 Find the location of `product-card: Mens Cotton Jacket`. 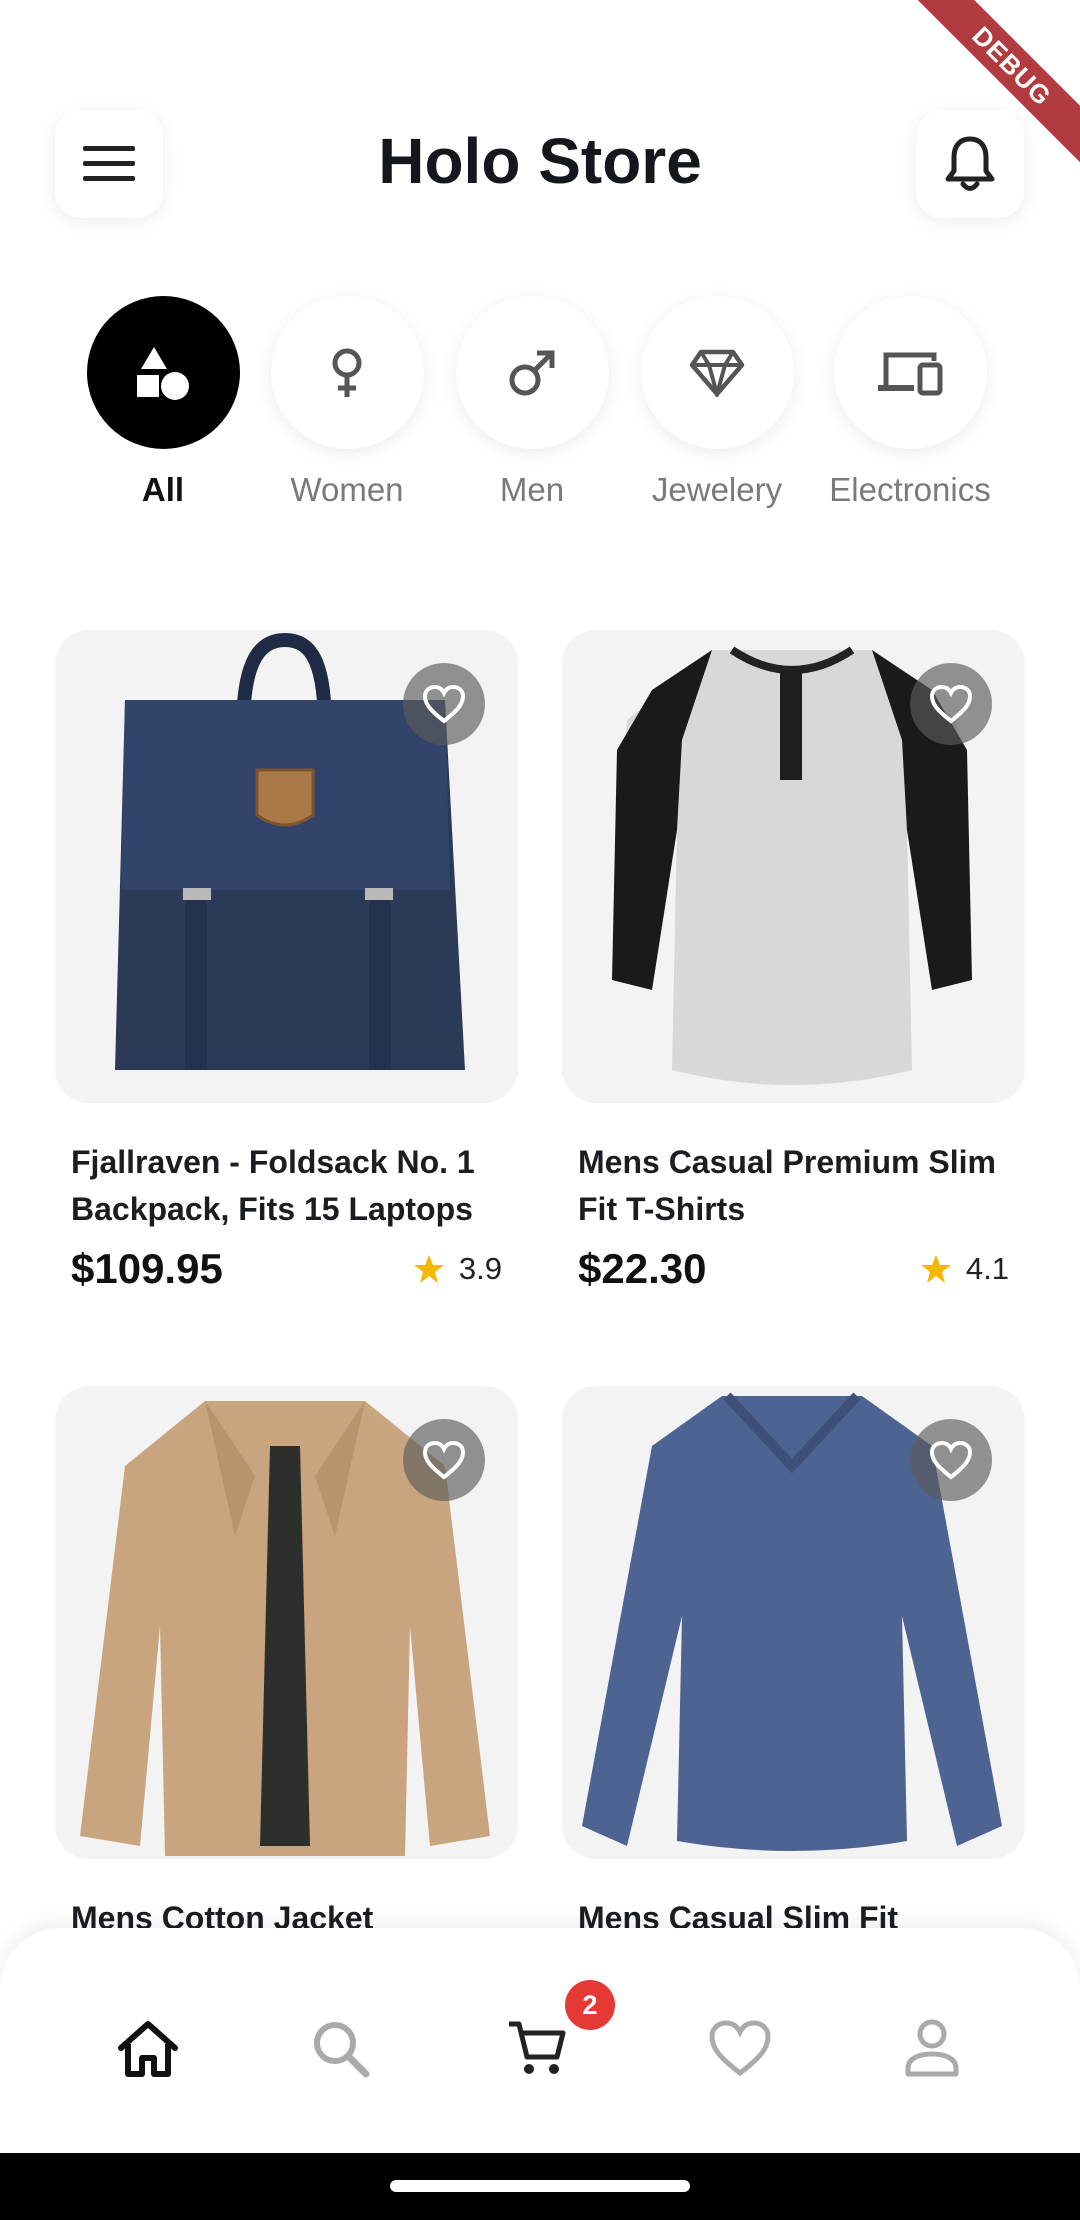

product-card: Mens Cotton Jacket is located at coordinates (286, 1664).